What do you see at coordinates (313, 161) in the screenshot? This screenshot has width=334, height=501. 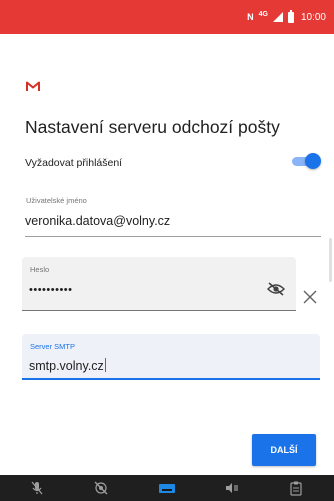 I see `toggle-thumb` at bounding box center [313, 161].